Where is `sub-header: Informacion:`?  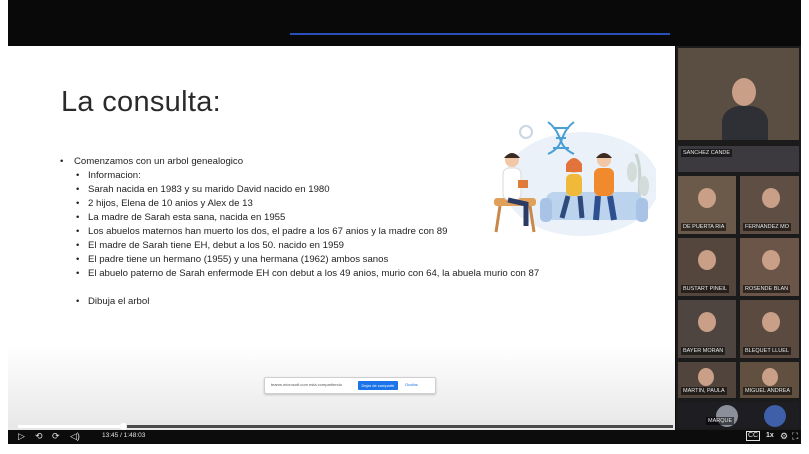 sub-header: Informacion: is located at coordinates (299, 176).